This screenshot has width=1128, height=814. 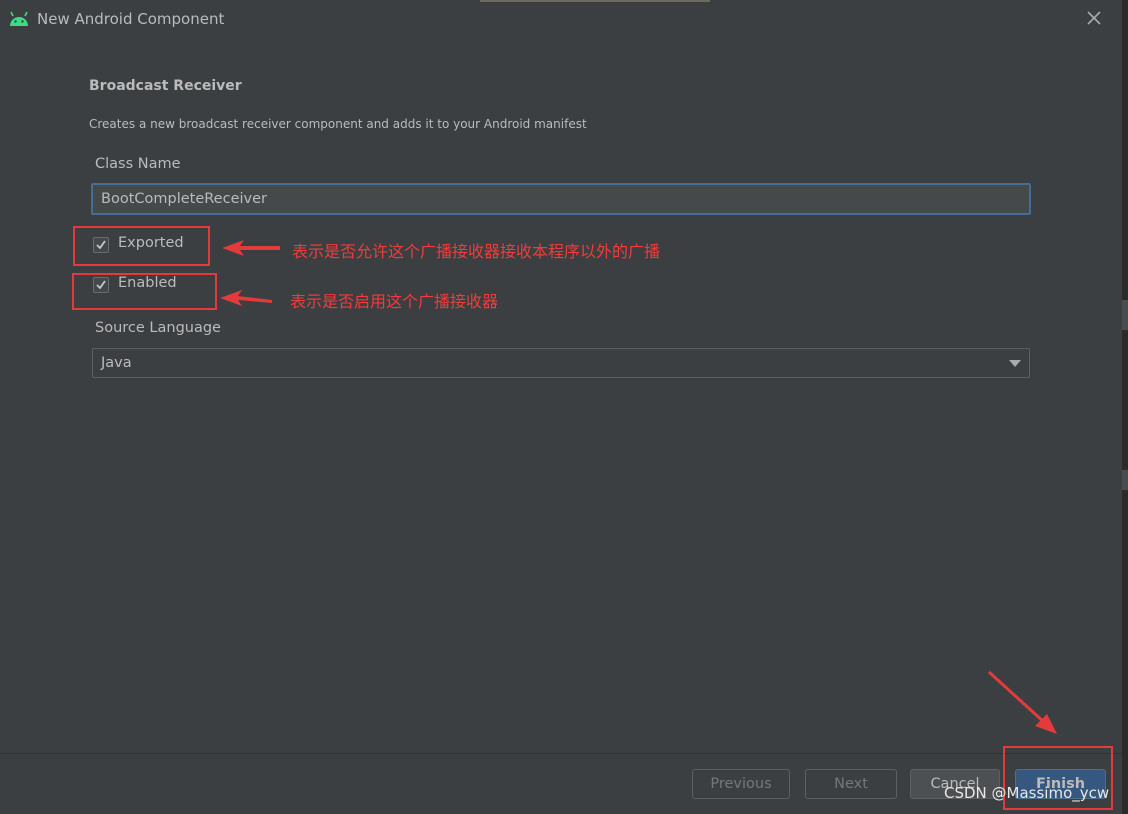 What do you see at coordinates (1022, 702) in the screenshot?
I see `finish-arrow-icon` at bounding box center [1022, 702].